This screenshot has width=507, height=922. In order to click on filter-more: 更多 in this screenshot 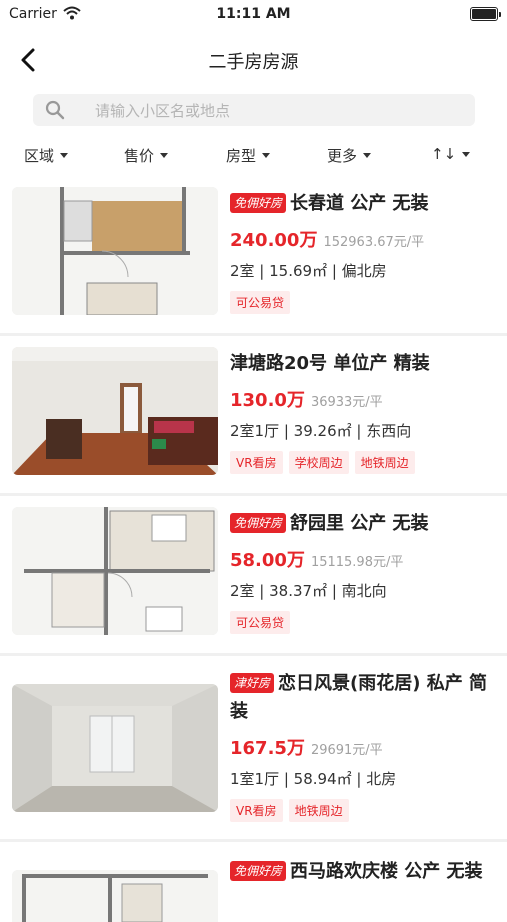, I will do `click(349, 155)`.